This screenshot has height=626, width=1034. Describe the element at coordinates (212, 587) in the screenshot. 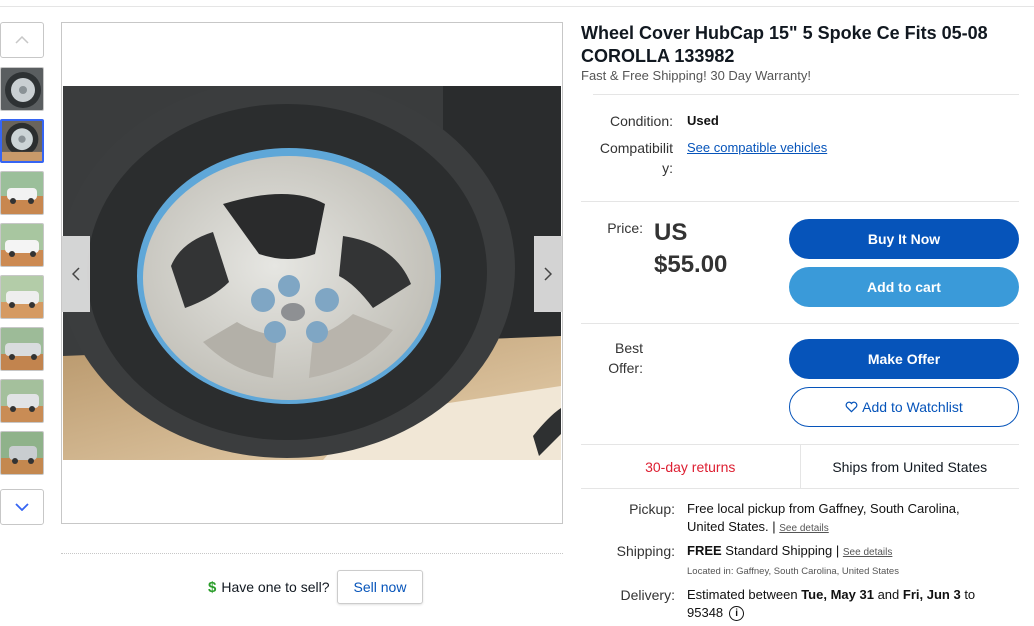

I see `dollar-icon: $` at that location.